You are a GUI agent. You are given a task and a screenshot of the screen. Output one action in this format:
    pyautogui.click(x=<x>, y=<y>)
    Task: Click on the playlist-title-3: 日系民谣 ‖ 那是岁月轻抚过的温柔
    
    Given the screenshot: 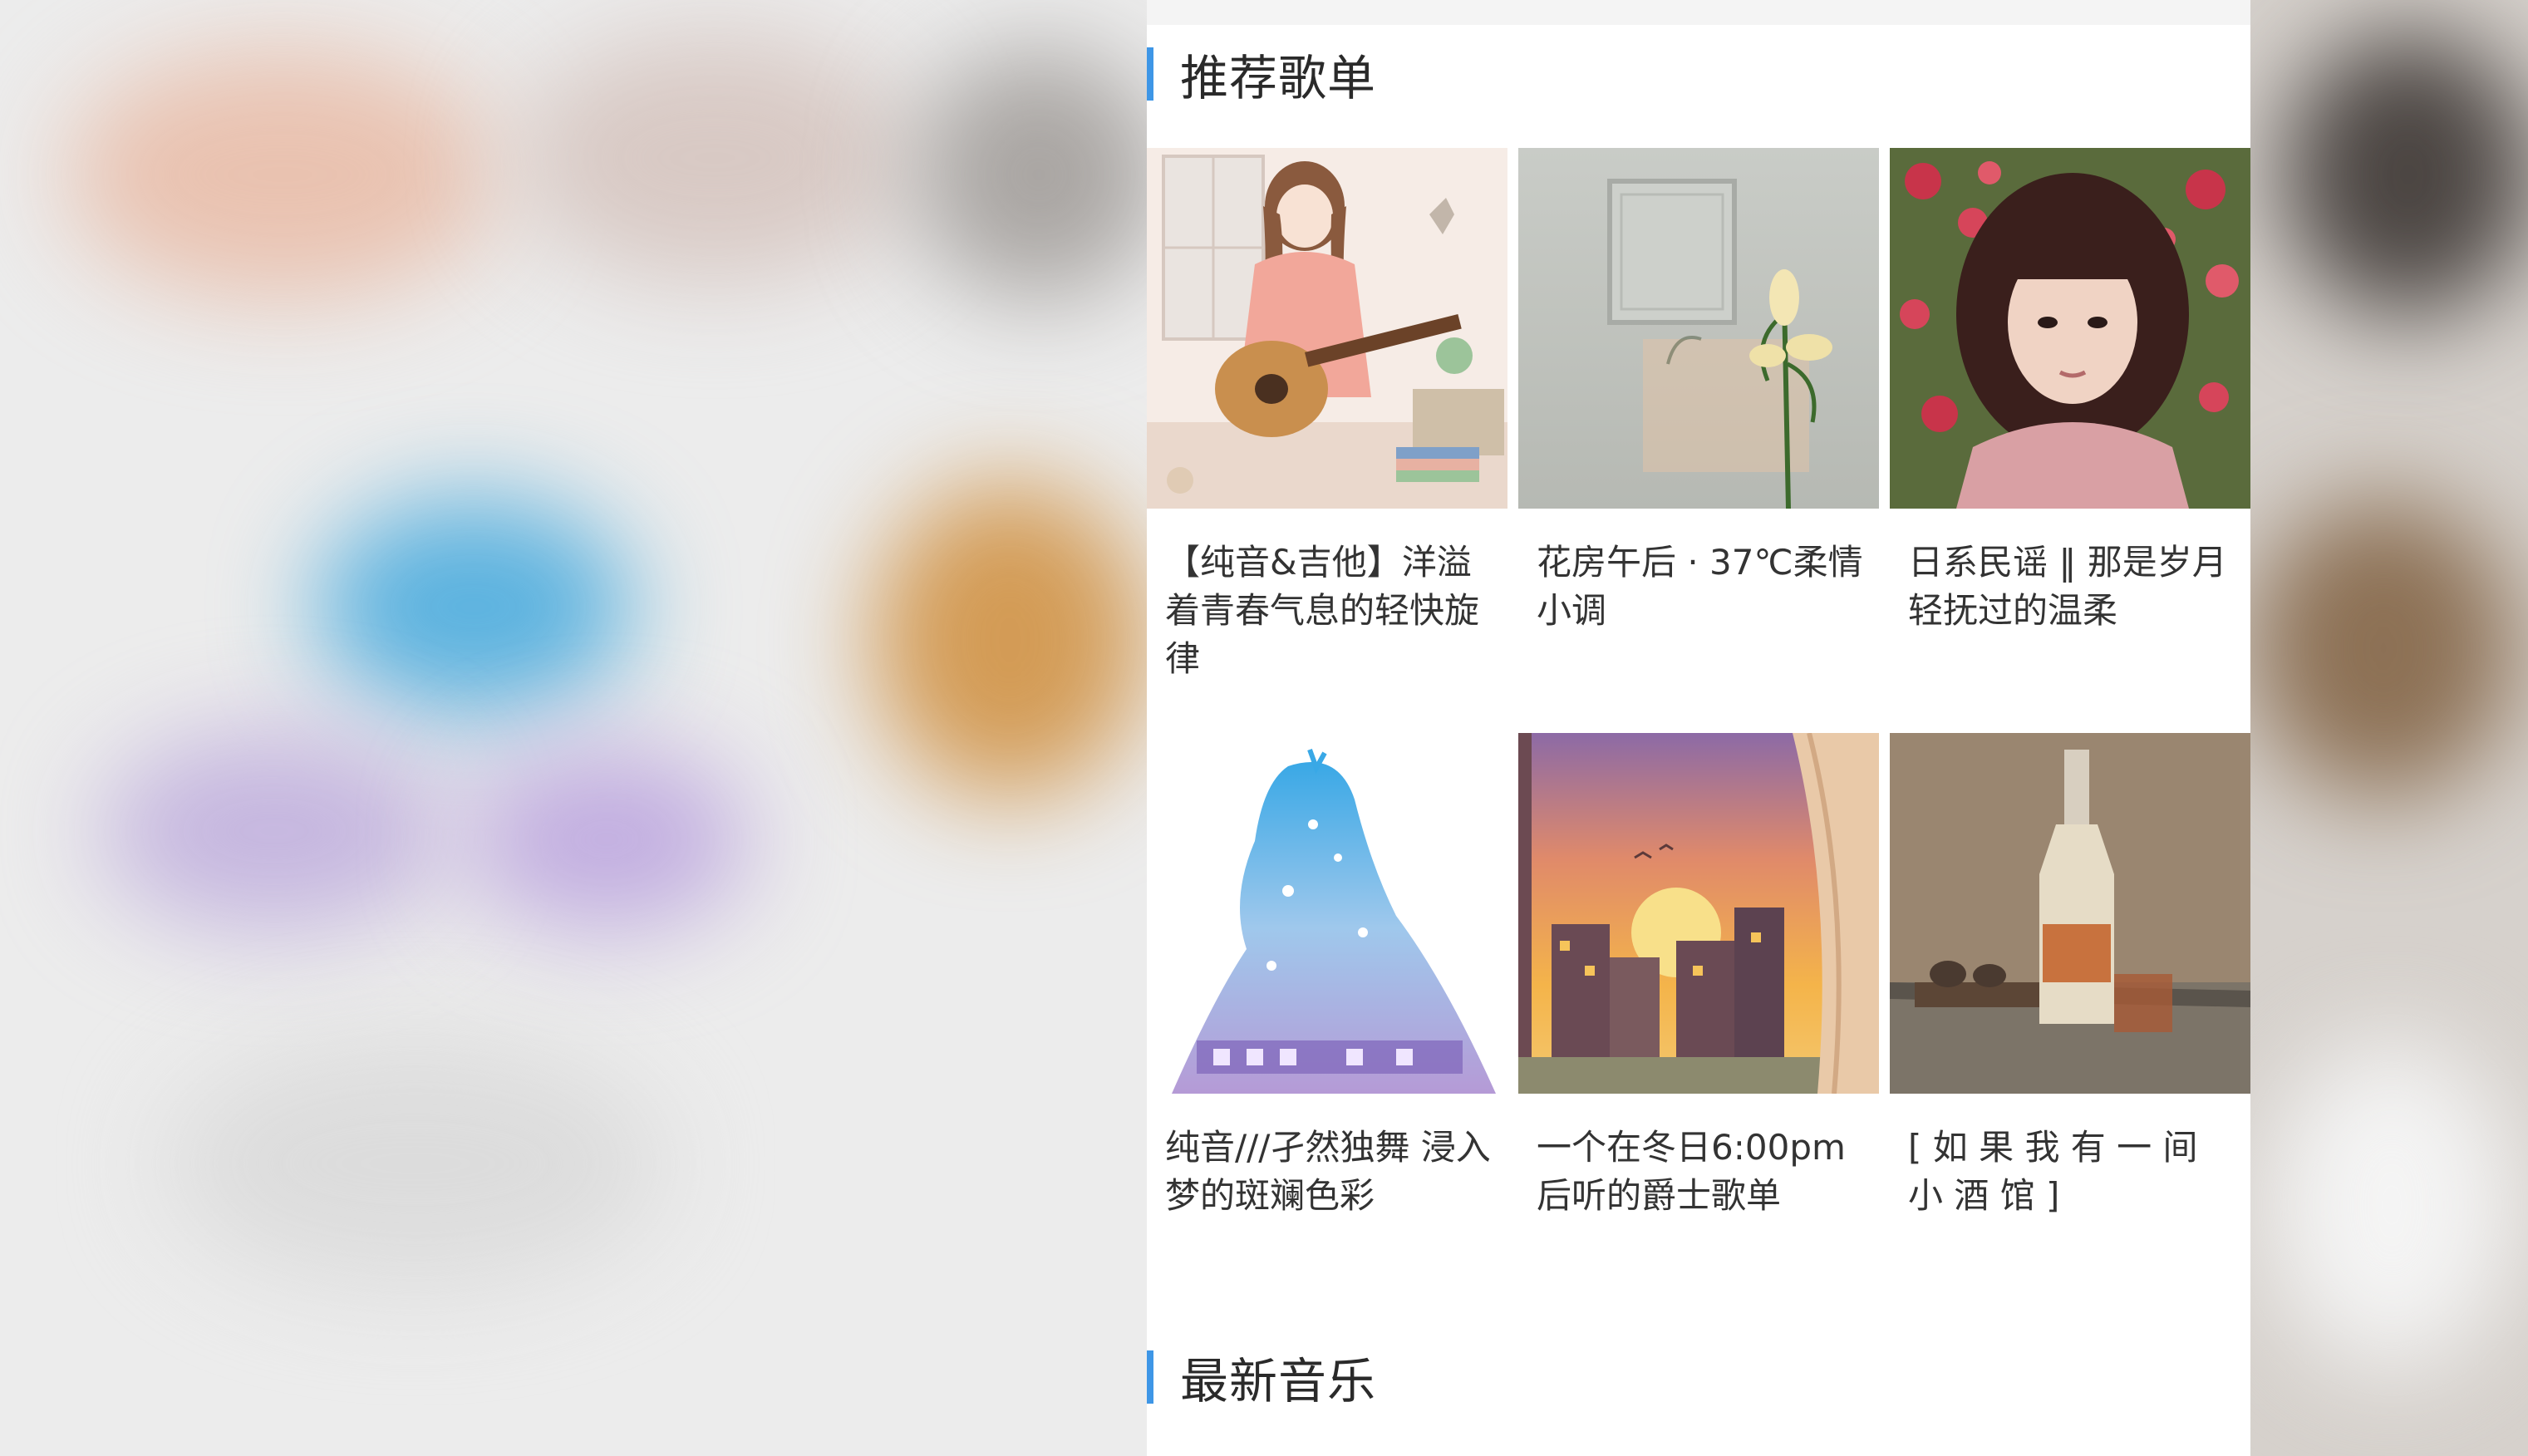 What is the action you would take?
    pyautogui.click(x=2074, y=587)
    